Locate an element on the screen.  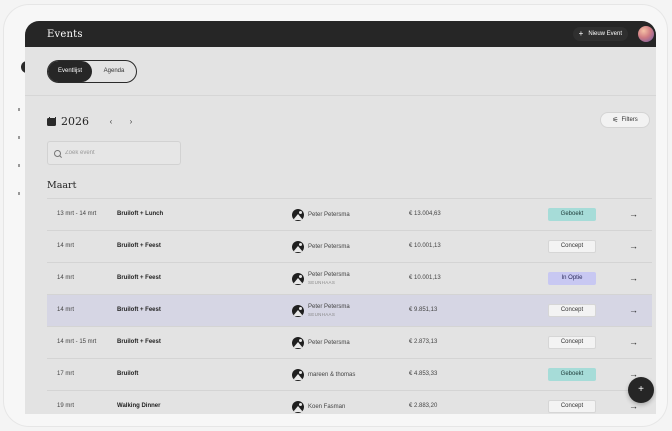
tab-agenda: Agenda is located at coordinates (114, 71).